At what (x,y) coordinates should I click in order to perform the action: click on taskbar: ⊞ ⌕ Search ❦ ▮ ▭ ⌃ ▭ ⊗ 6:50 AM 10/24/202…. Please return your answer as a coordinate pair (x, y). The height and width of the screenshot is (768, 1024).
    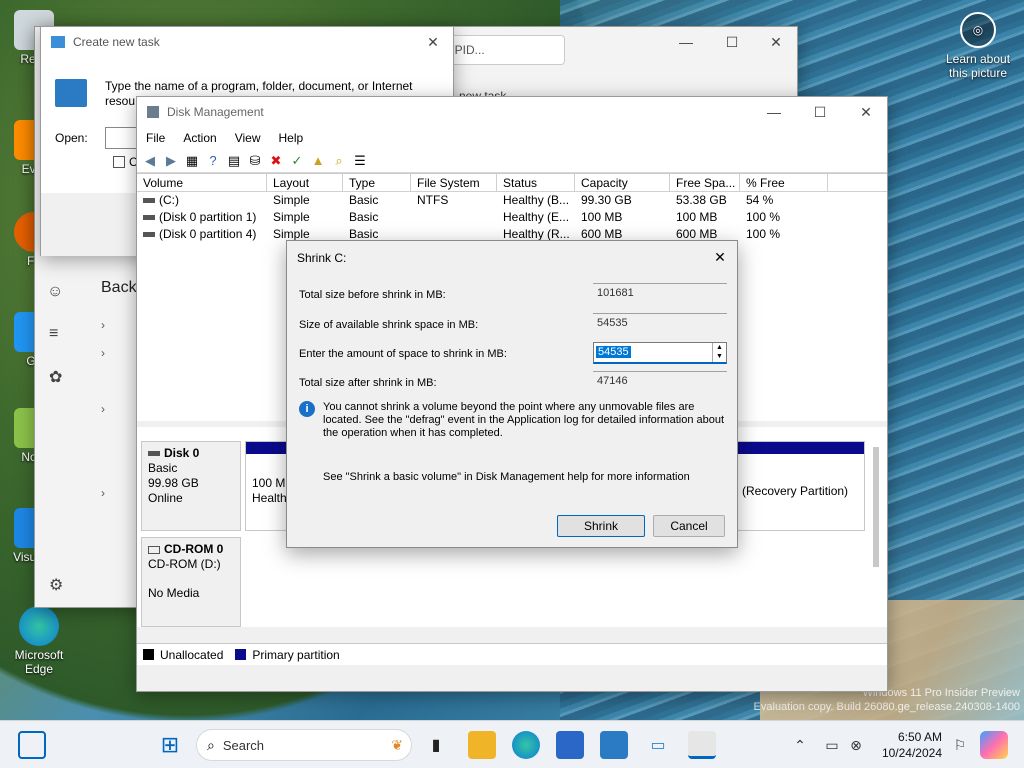
    Looking at the image, I should click on (512, 744).